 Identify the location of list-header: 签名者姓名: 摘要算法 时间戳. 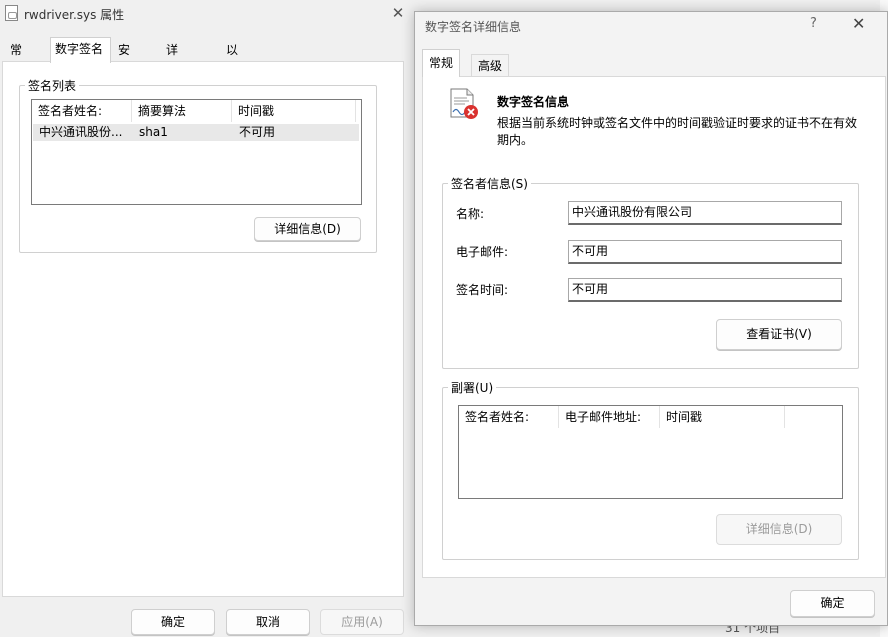
(196, 111).